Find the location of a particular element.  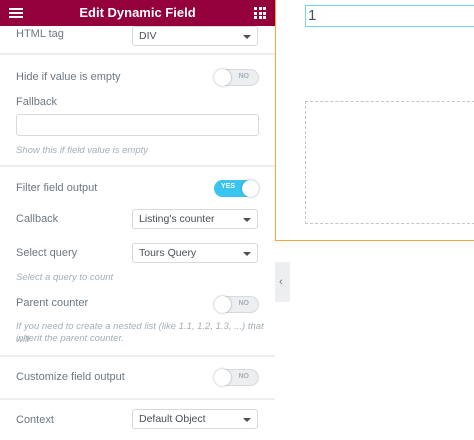

fallback-input is located at coordinates (137, 125).